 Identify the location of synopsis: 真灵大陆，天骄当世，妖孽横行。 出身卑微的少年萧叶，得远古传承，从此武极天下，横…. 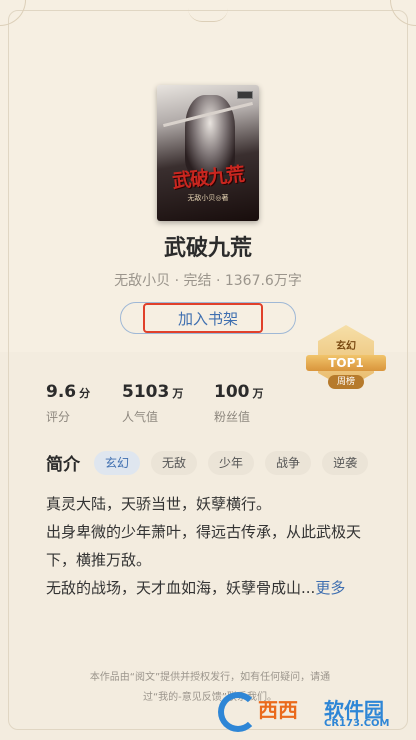
(211, 546).